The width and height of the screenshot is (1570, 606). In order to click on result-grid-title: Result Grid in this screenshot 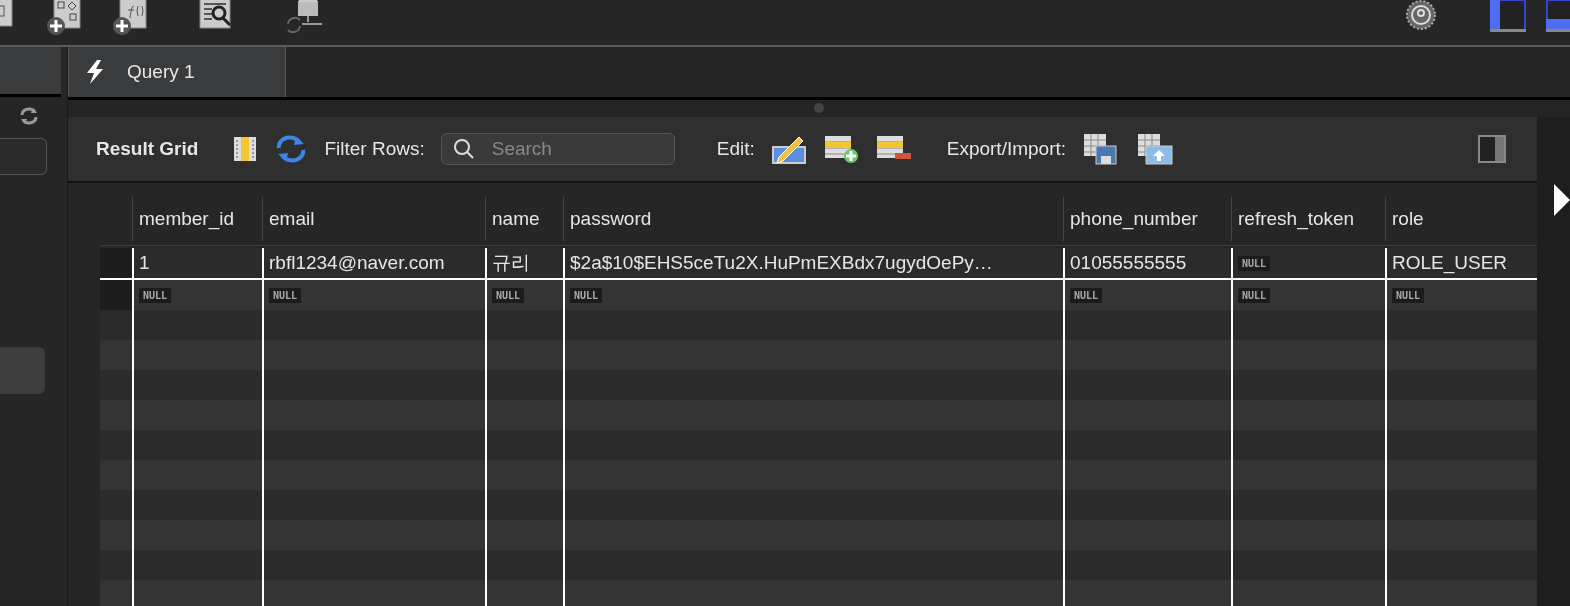, I will do `click(147, 149)`.